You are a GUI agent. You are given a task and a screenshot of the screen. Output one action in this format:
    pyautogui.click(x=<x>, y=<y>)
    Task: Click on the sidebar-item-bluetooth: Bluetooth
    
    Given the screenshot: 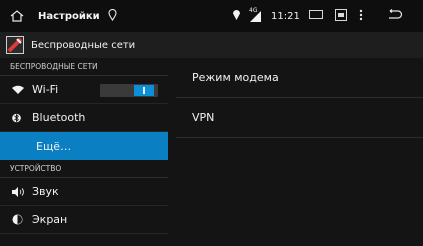 What is the action you would take?
    pyautogui.click(x=84, y=118)
    